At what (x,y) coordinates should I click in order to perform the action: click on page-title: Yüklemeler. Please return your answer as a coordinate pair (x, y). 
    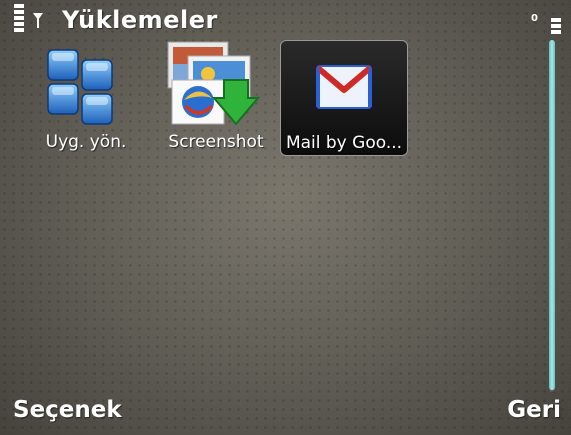
    Looking at the image, I should click on (140, 20).